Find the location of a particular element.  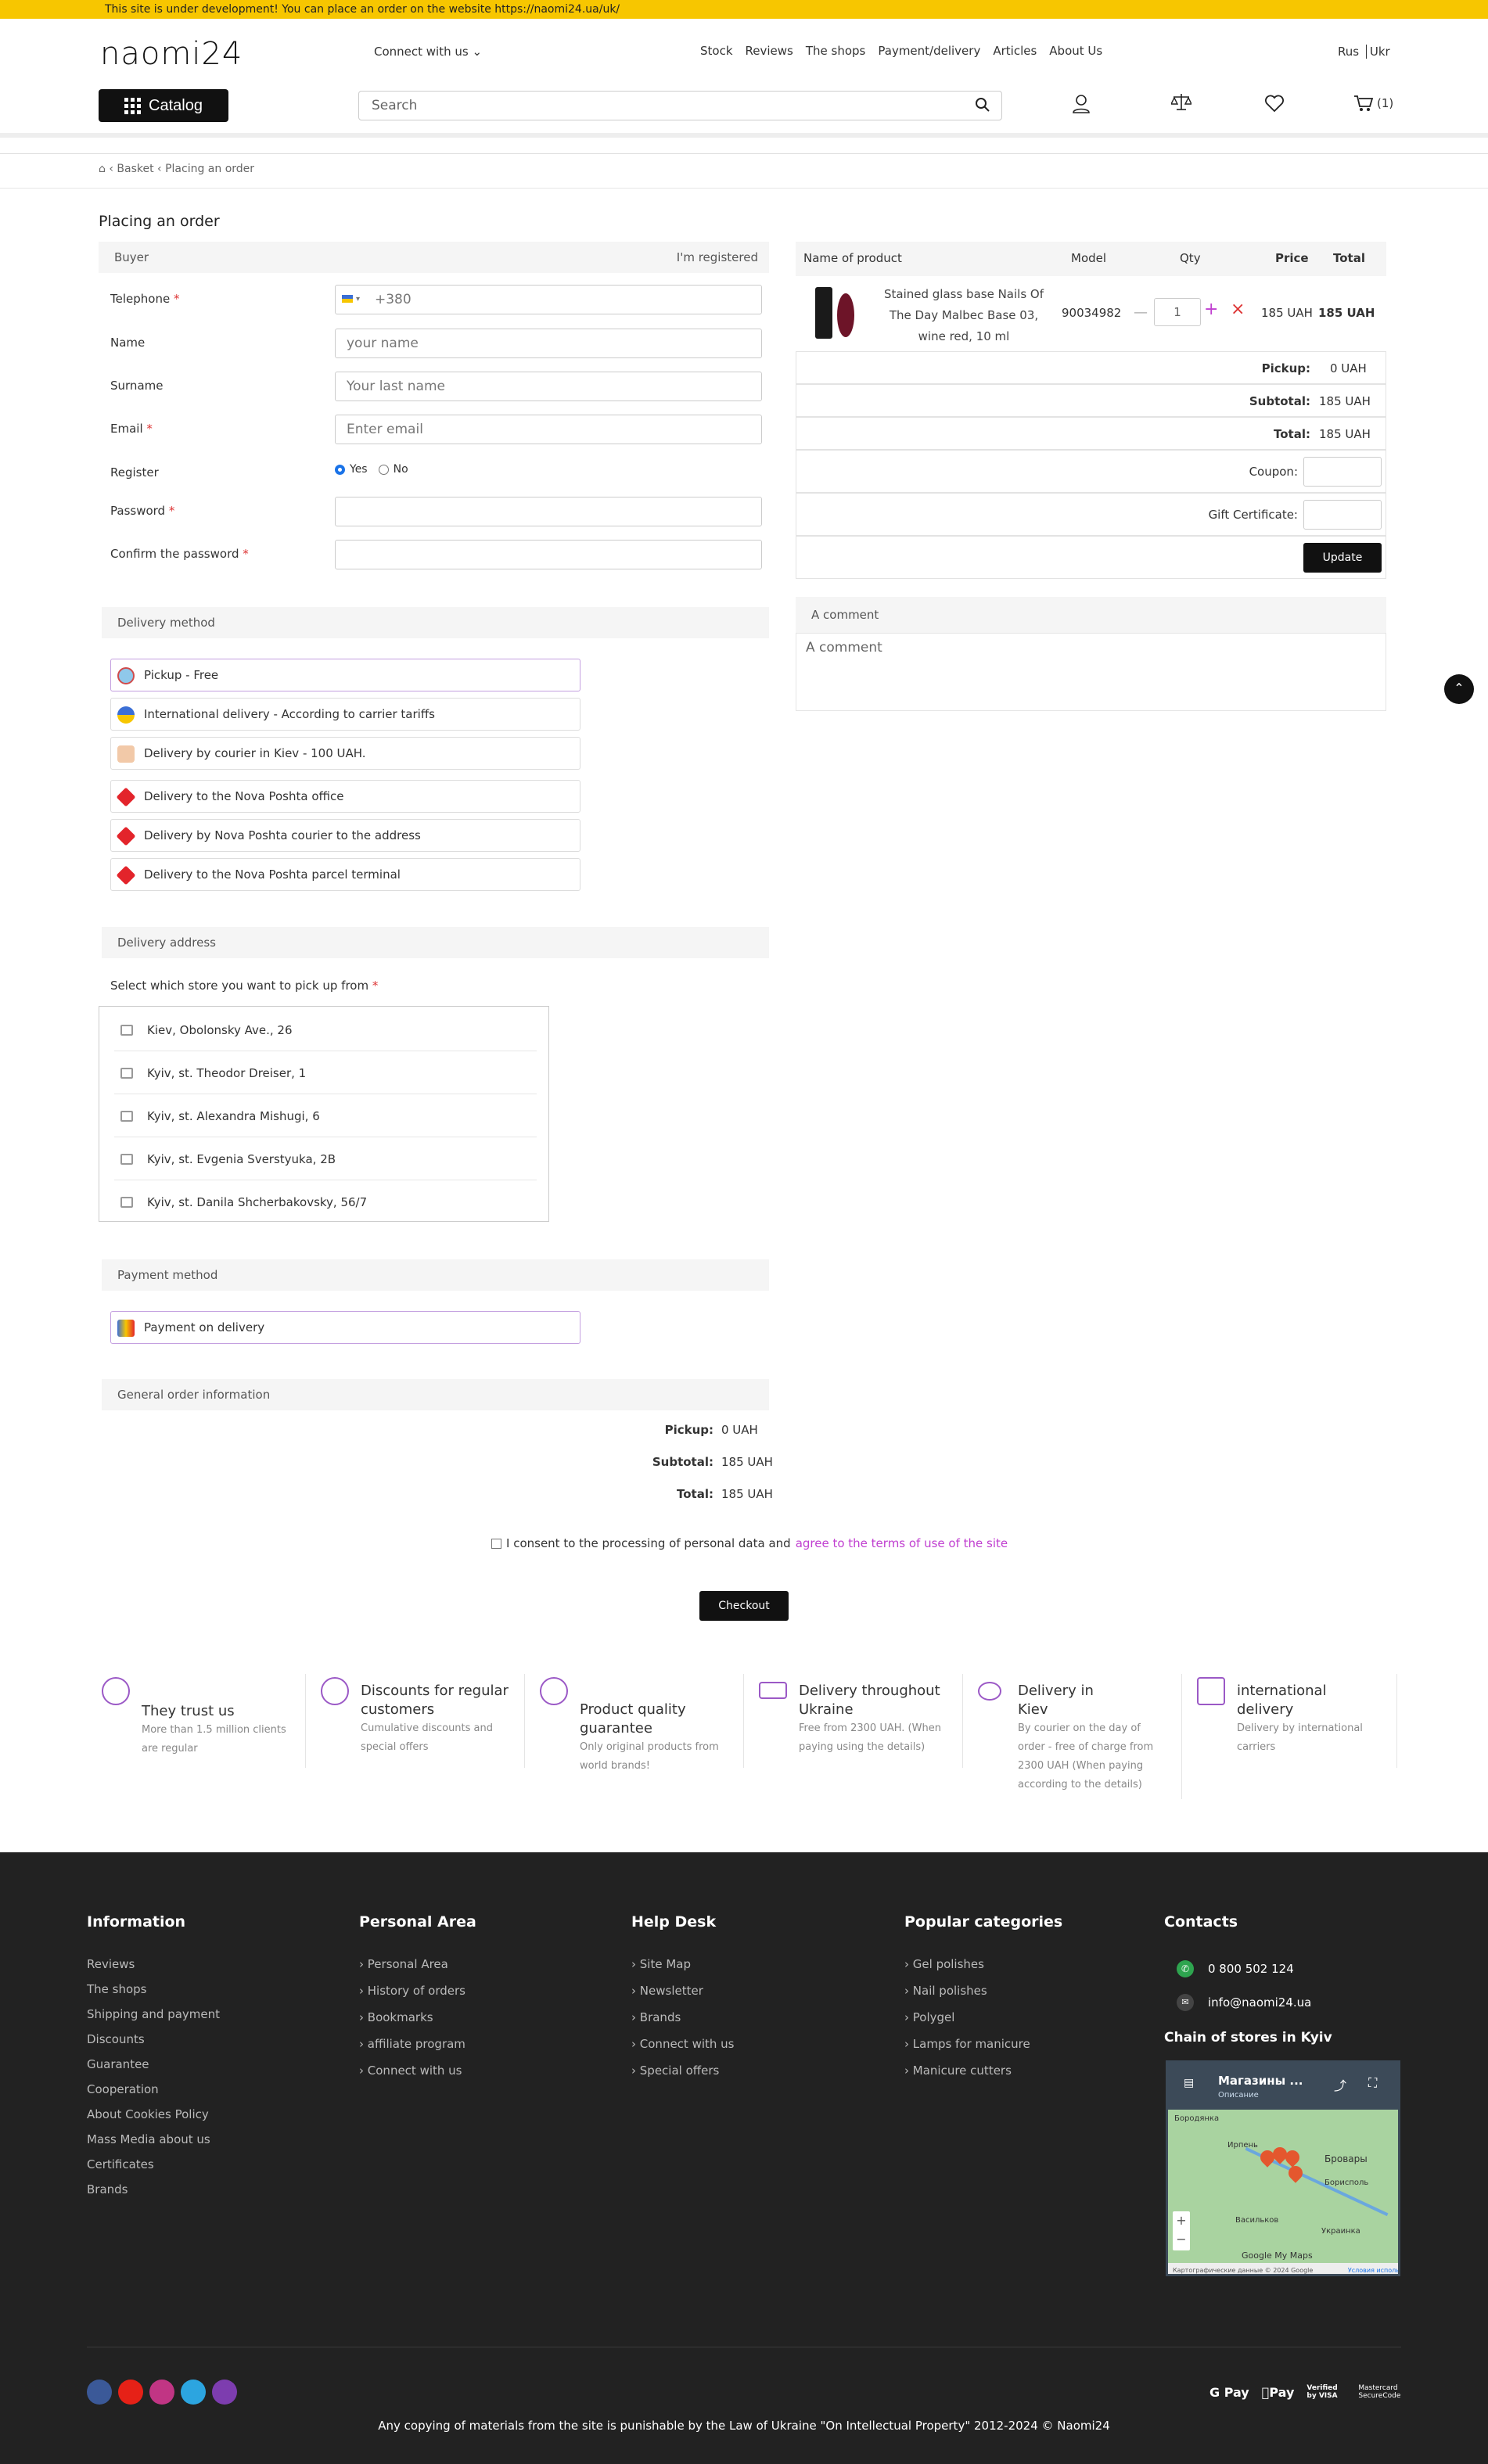

password-field is located at coordinates (549, 511).